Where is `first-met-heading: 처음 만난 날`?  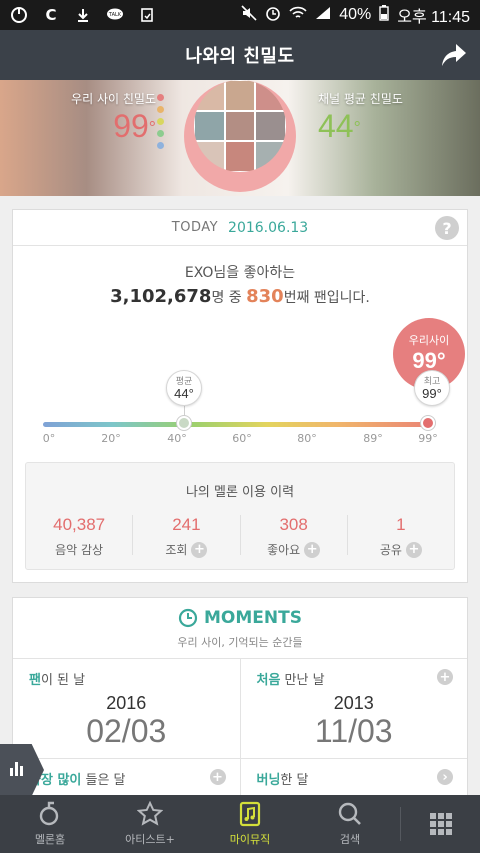 first-met-heading: 처음 만난 날 is located at coordinates (290, 680).